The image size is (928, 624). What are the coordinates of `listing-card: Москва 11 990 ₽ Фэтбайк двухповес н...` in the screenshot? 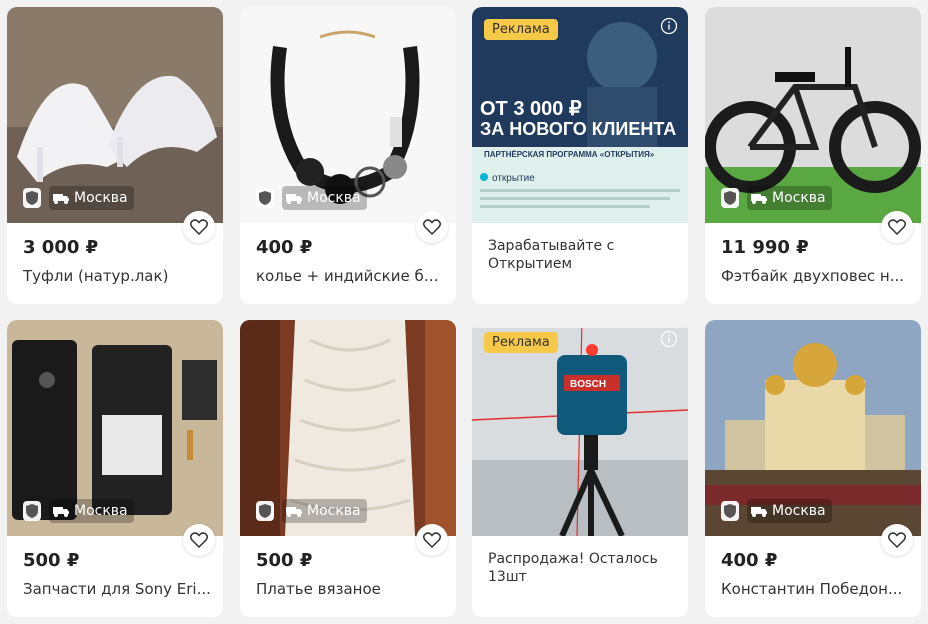 It's located at (813, 155).